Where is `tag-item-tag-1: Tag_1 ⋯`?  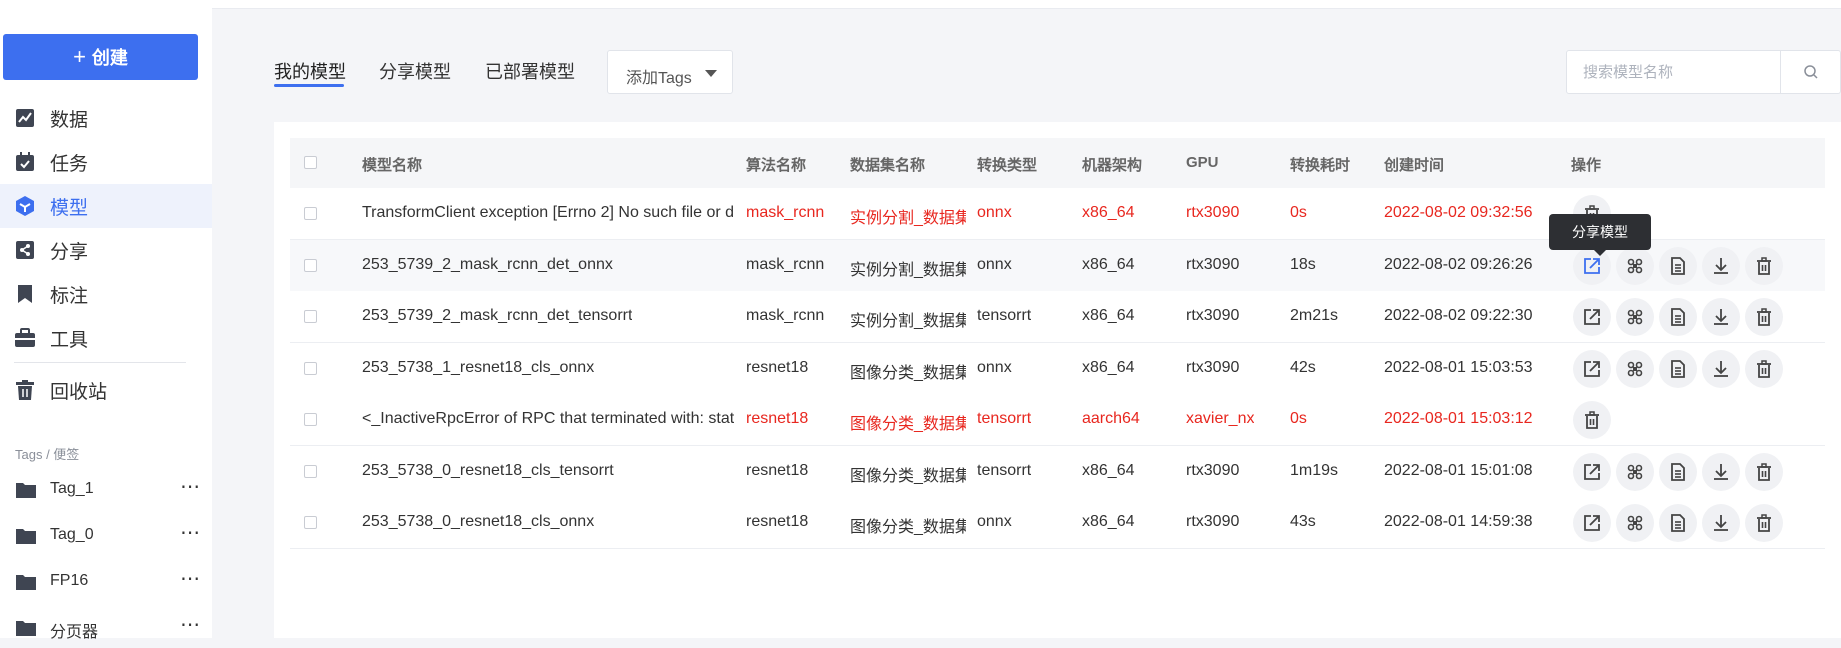
tag-item-tag-1: Tag_1 ⋯ is located at coordinates (106, 490).